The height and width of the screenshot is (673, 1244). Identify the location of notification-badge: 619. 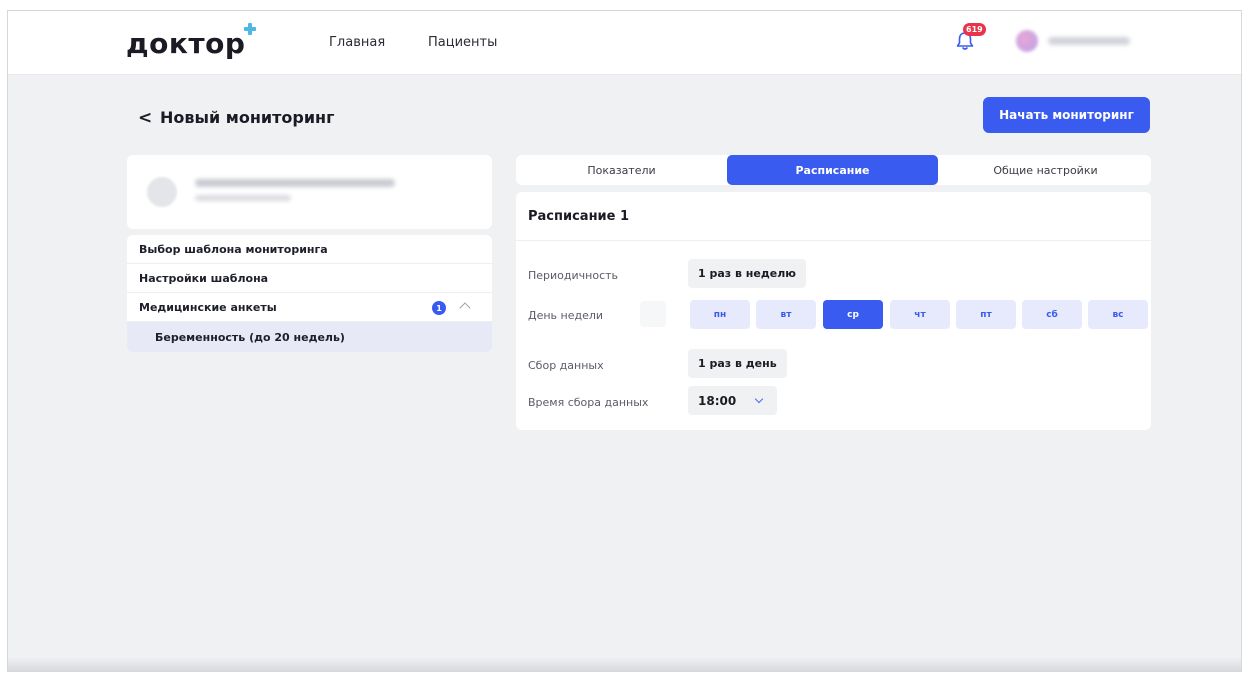
(974, 29).